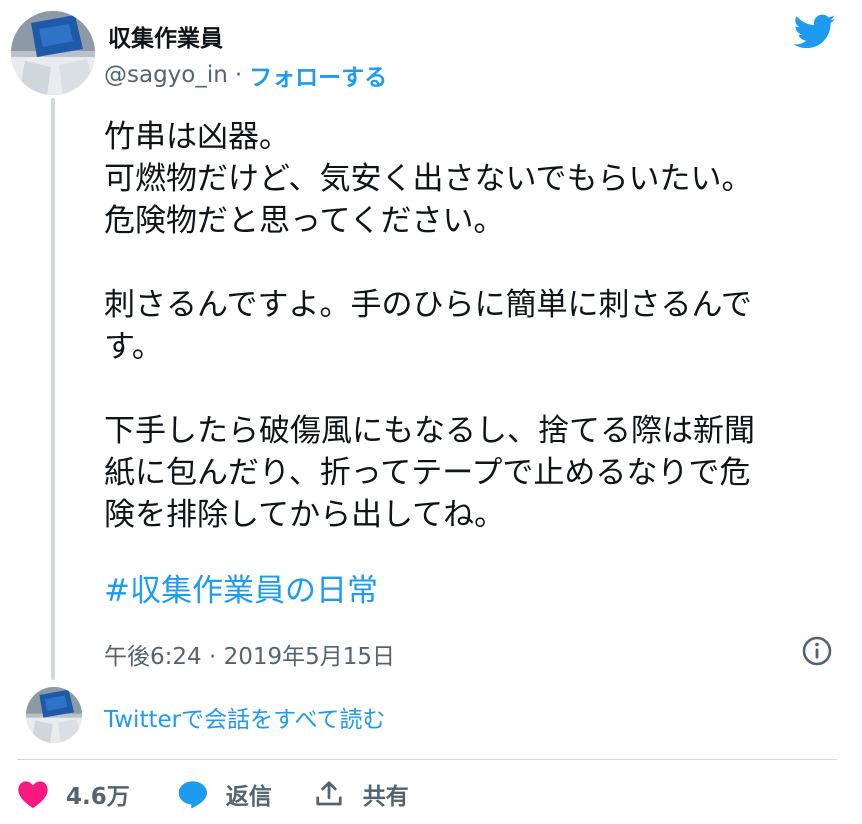 This screenshot has height=824, width=862. I want to click on share-button: 共有, so click(361, 794).